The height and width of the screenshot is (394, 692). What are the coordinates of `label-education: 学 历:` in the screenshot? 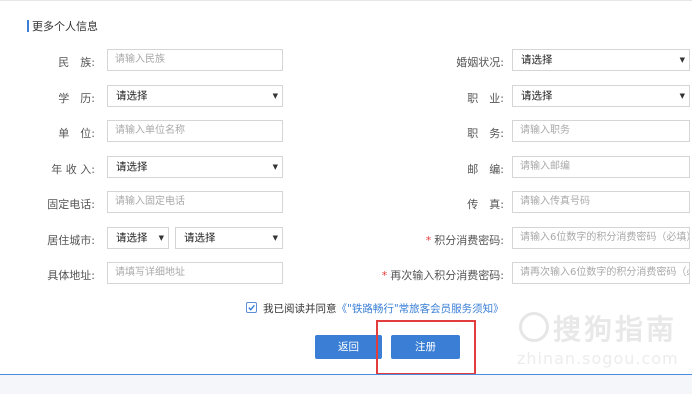 It's located at (76, 98).